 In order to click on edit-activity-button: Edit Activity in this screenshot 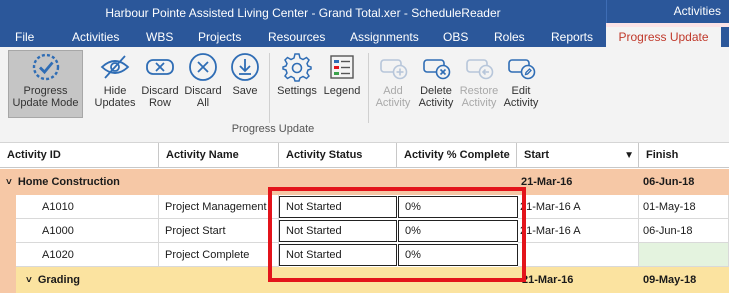, I will do `click(521, 80)`.